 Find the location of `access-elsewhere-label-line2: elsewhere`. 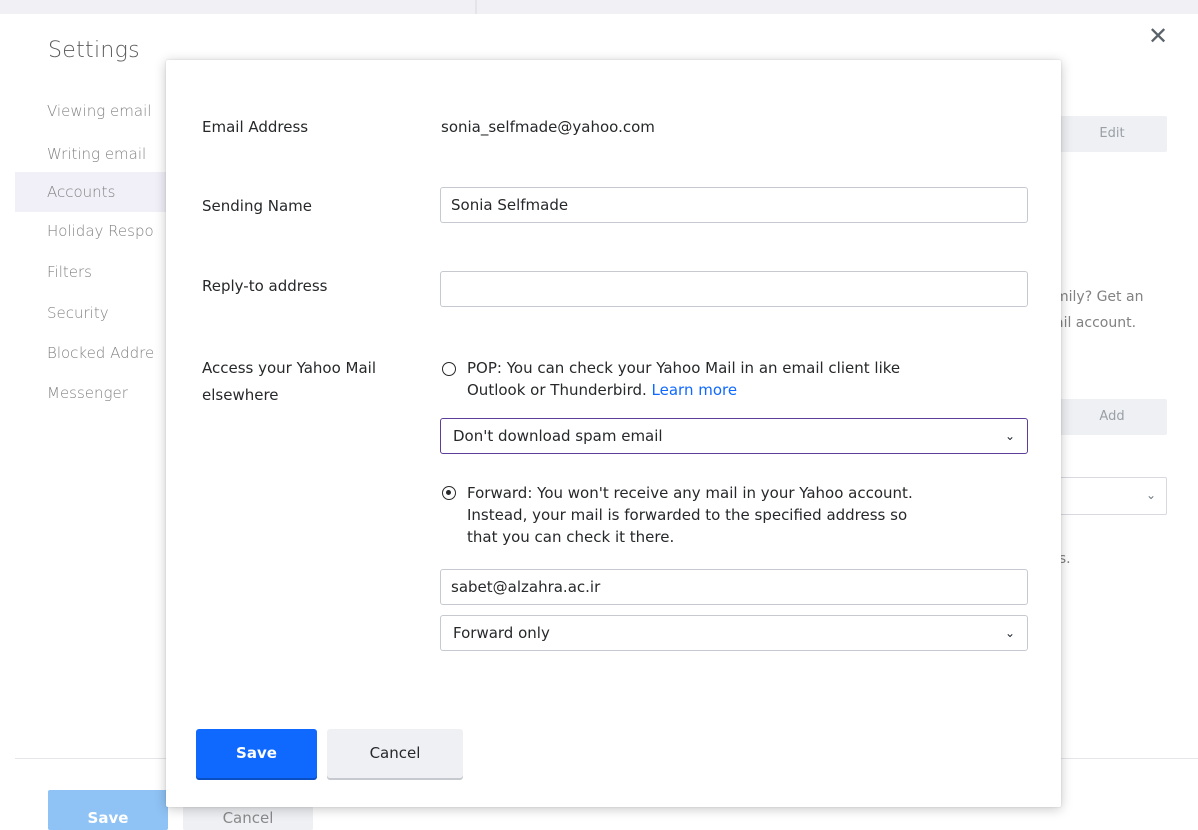

access-elsewhere-label-line2: elsewhere is located at coordinates (240, 395).